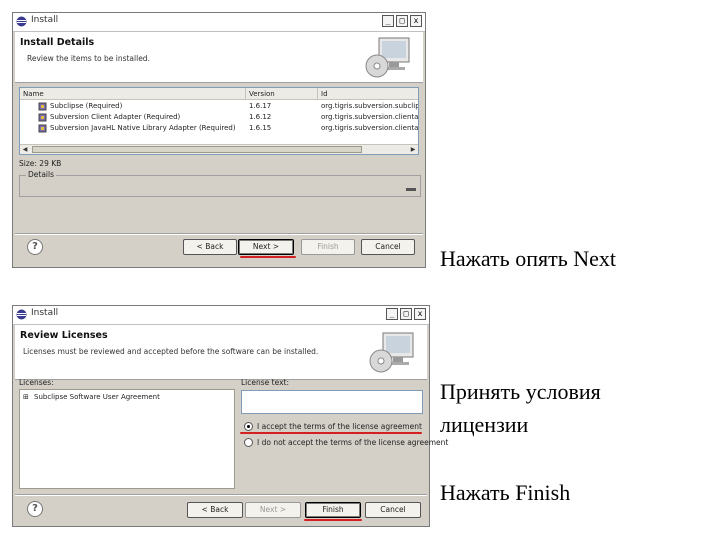 The height and width of the screenshot is (540, 720). I want to click on scroll-left-icon: ◀, so click(25, 149).